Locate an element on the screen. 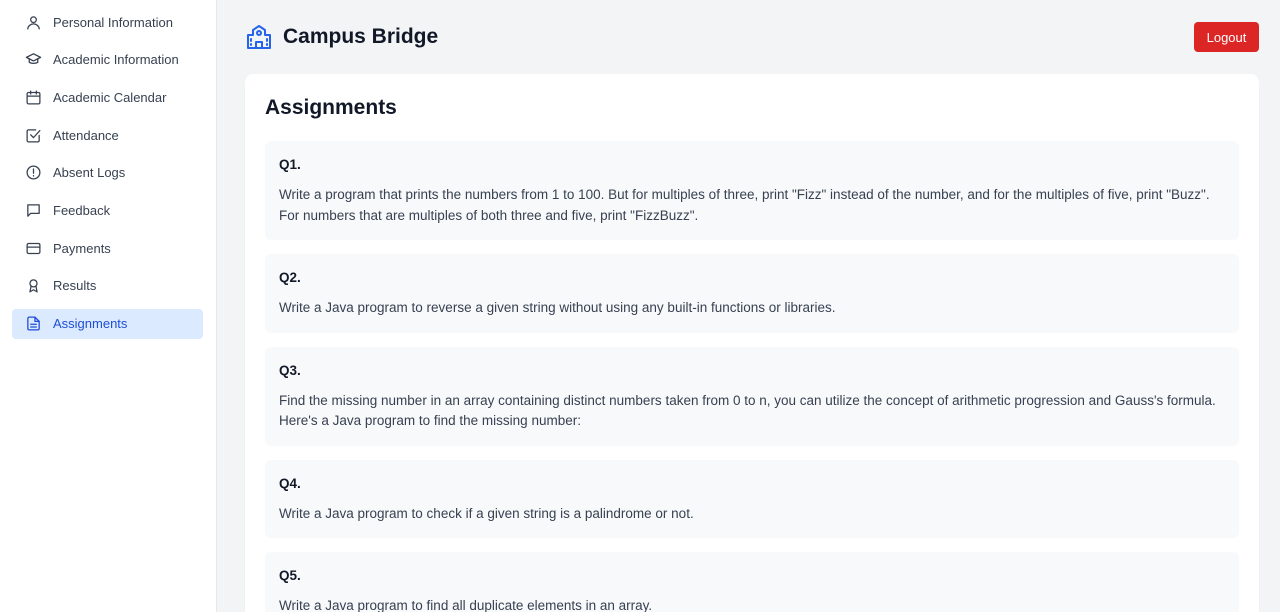  school-building-icon is located at coordinates (259, 37).